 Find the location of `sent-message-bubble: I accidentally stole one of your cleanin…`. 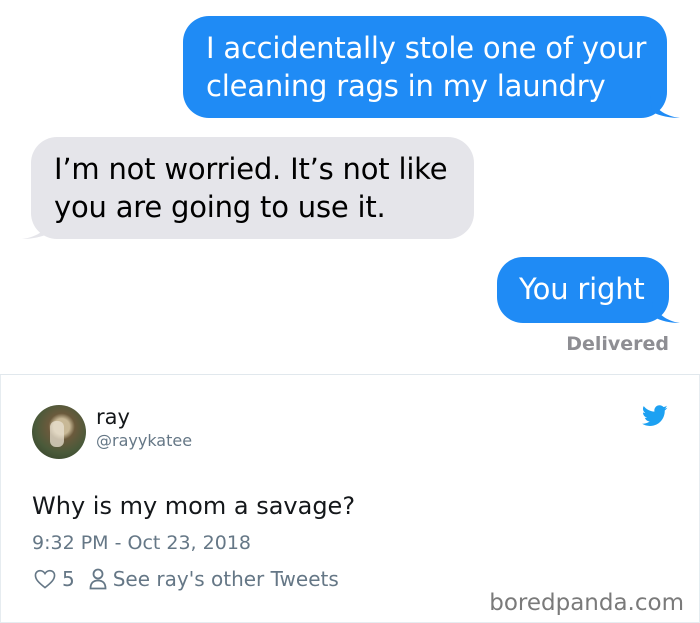

sent-message-bubble: I accidentally stole one of your cleanin… is located at coordinates (425, 67).